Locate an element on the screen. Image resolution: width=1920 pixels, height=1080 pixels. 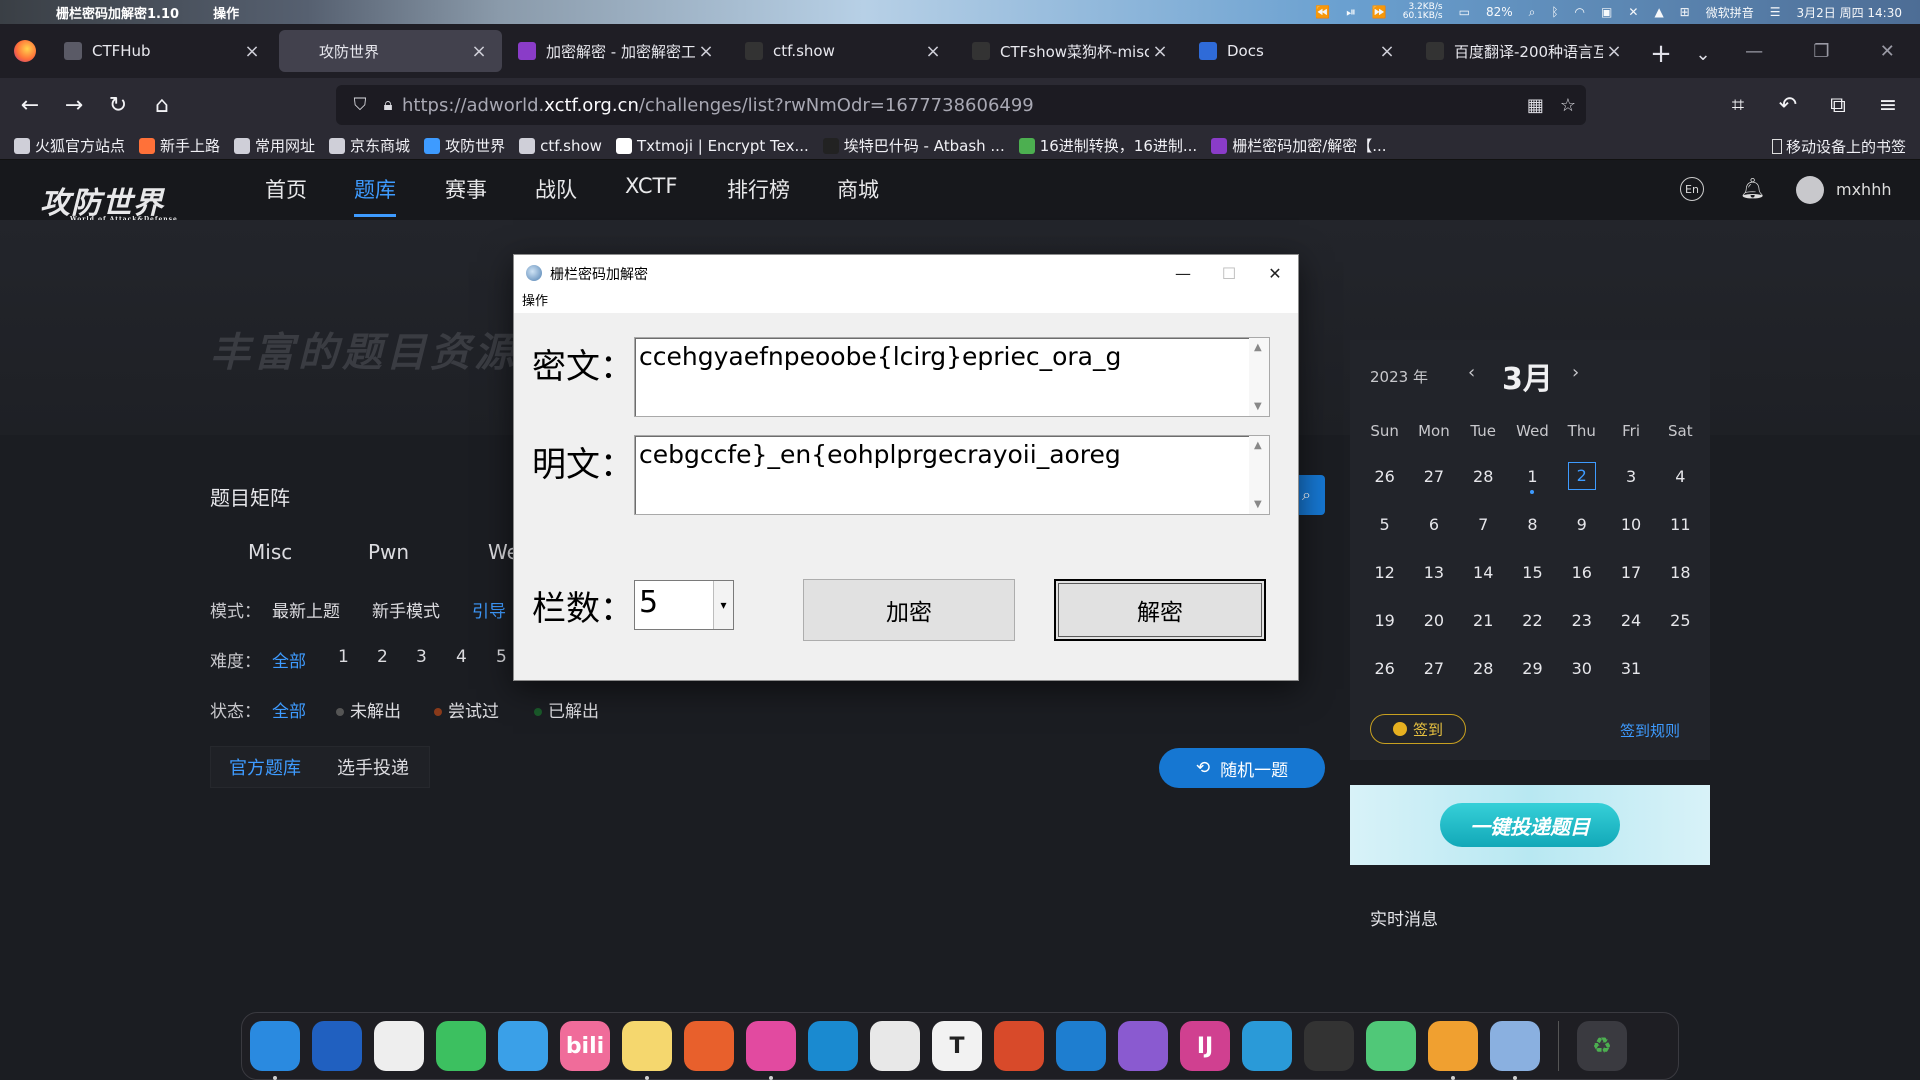
bookmark-item: 攻防世界 is located at coordinates (464, 145).